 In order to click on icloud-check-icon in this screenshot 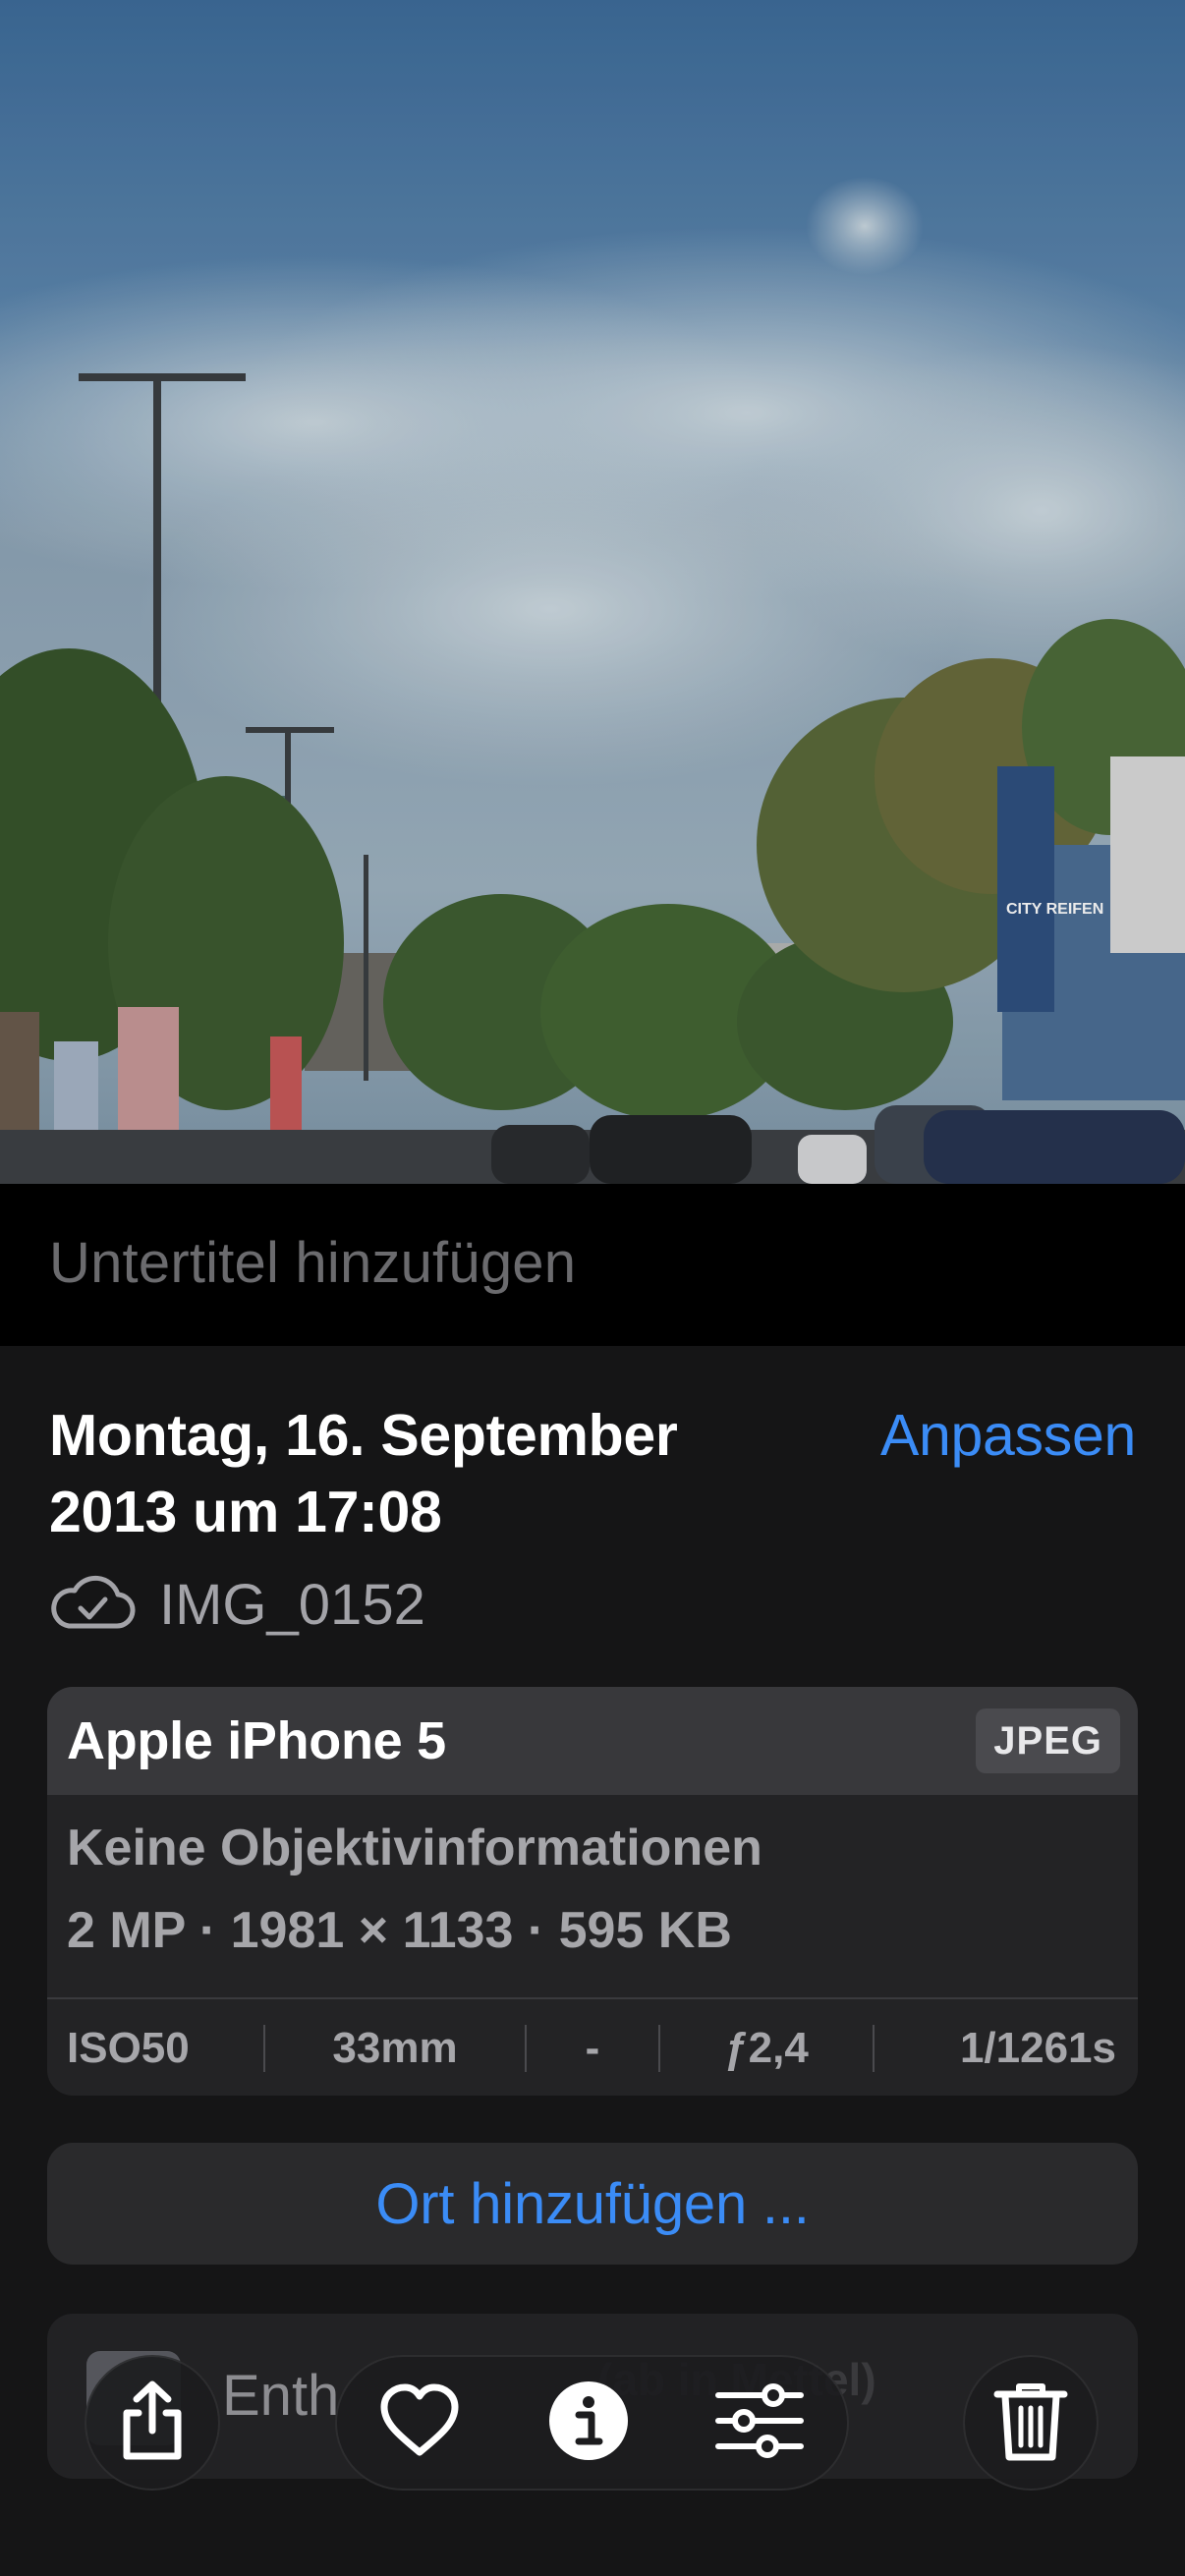, I will do `click(92, 1605)`.